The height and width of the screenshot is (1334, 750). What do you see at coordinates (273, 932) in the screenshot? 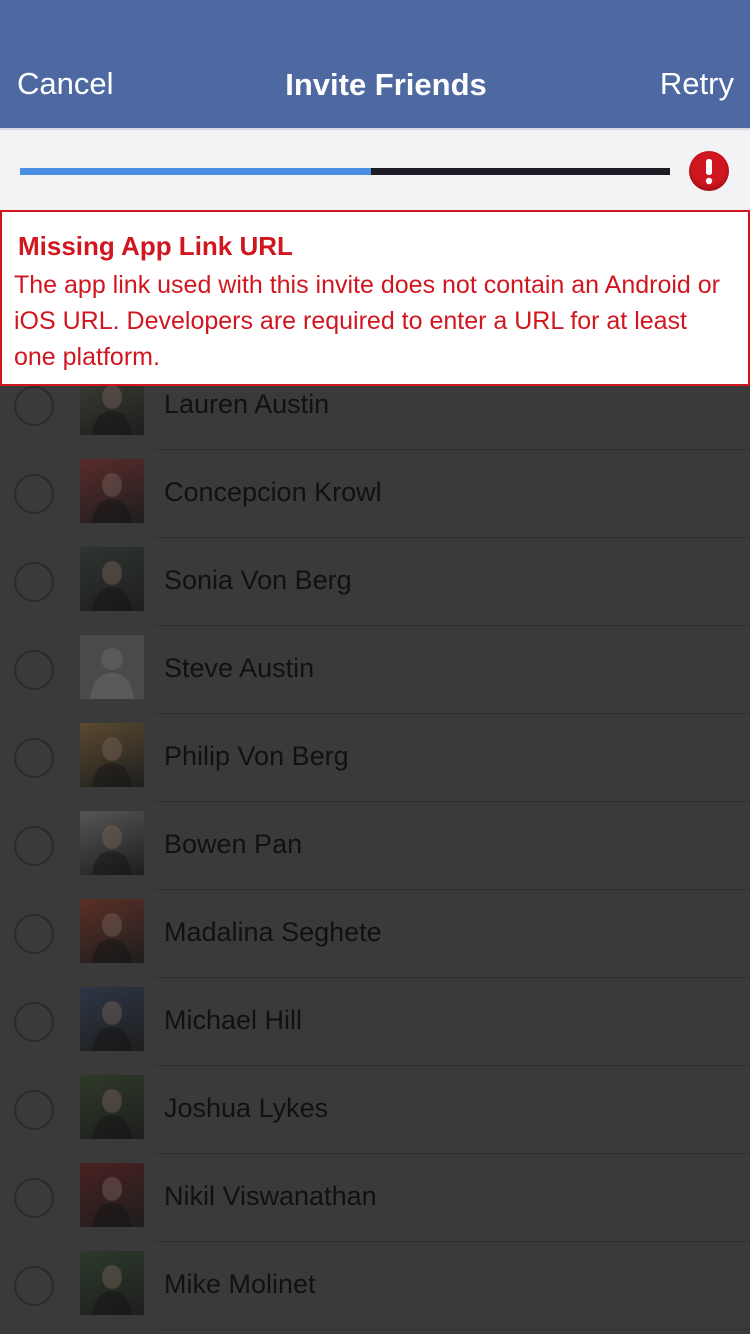
I see `friend-name: Madalina Seghete` at bounding box center [273, 932].